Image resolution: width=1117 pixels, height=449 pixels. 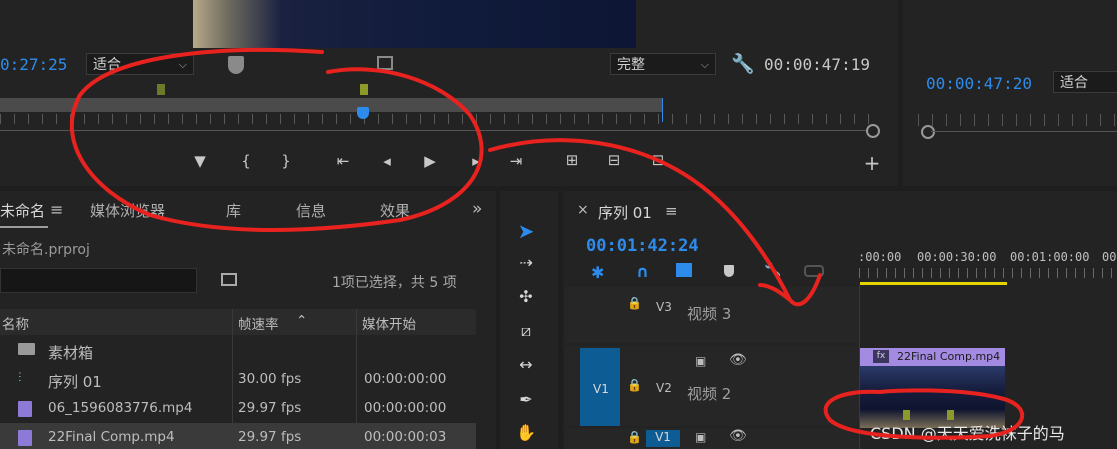 What do you see at coordinates (311, 210) in the screenshot?
I see `tab-info: 信息` at bounding box center [311, 210].